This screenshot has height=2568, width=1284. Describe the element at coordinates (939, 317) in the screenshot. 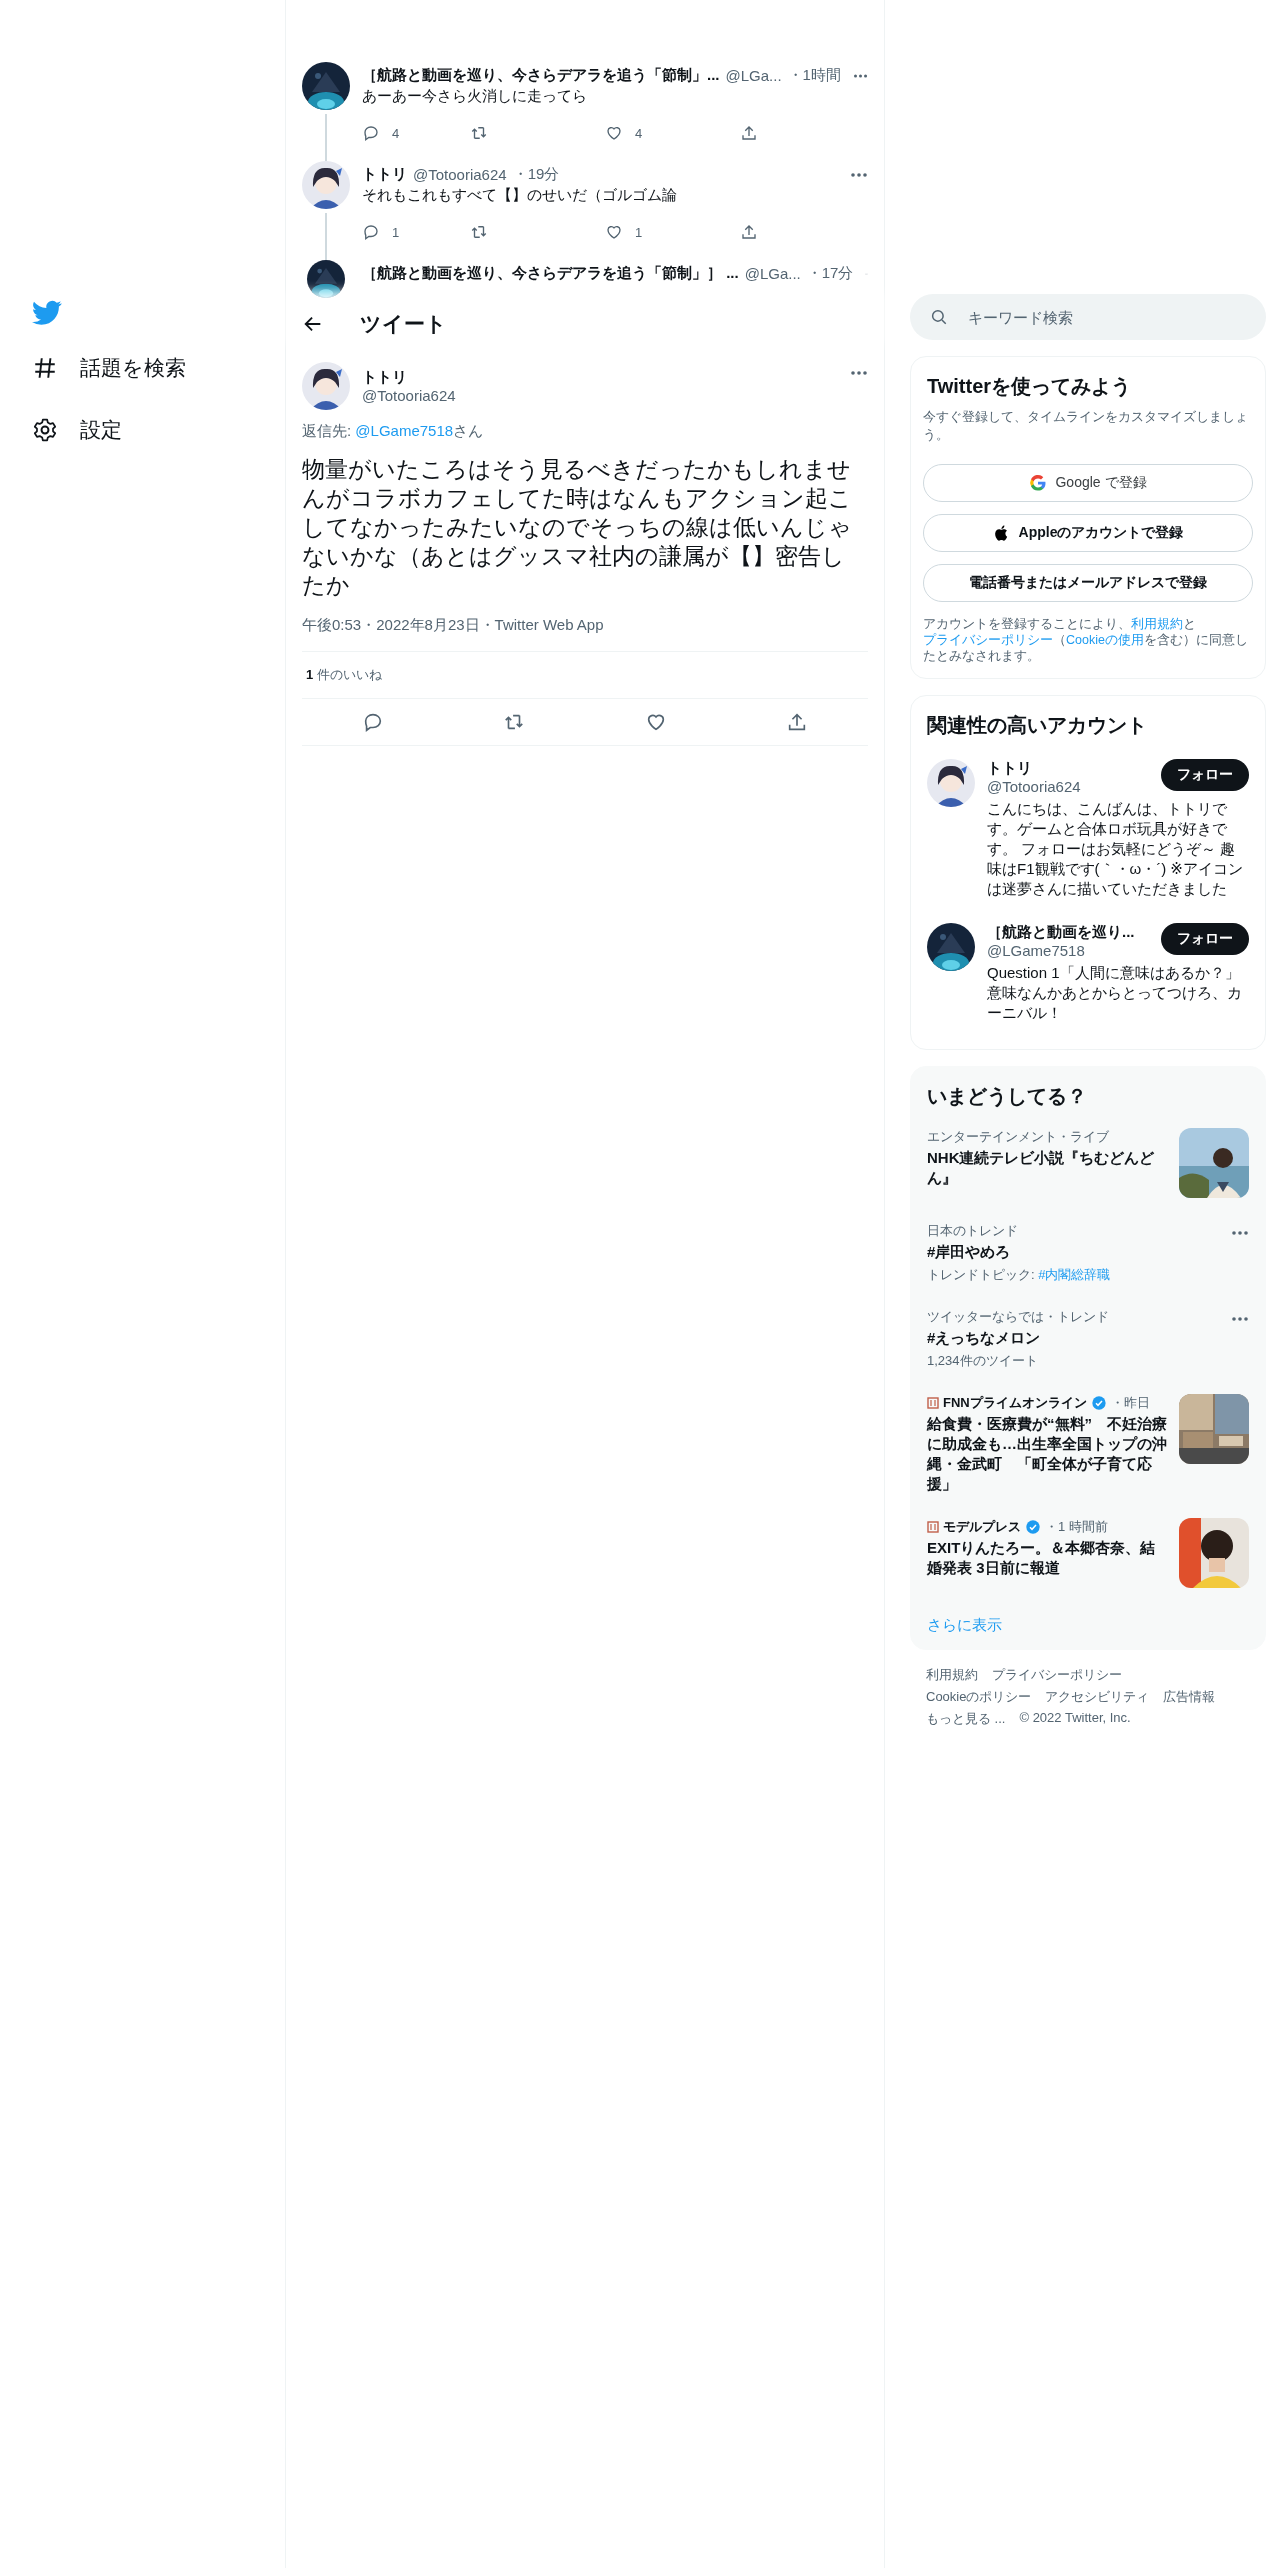

I see `search-icon` at that location.